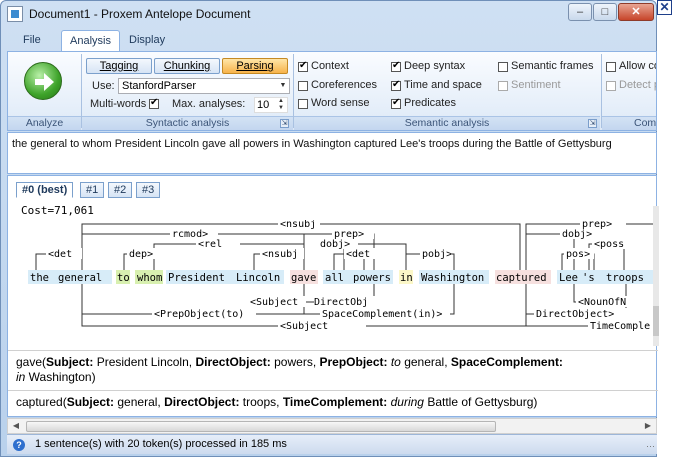 The width and height of the screenshot is (673, 457). I want to click on arc-label: dobj>, so click(577, 234).